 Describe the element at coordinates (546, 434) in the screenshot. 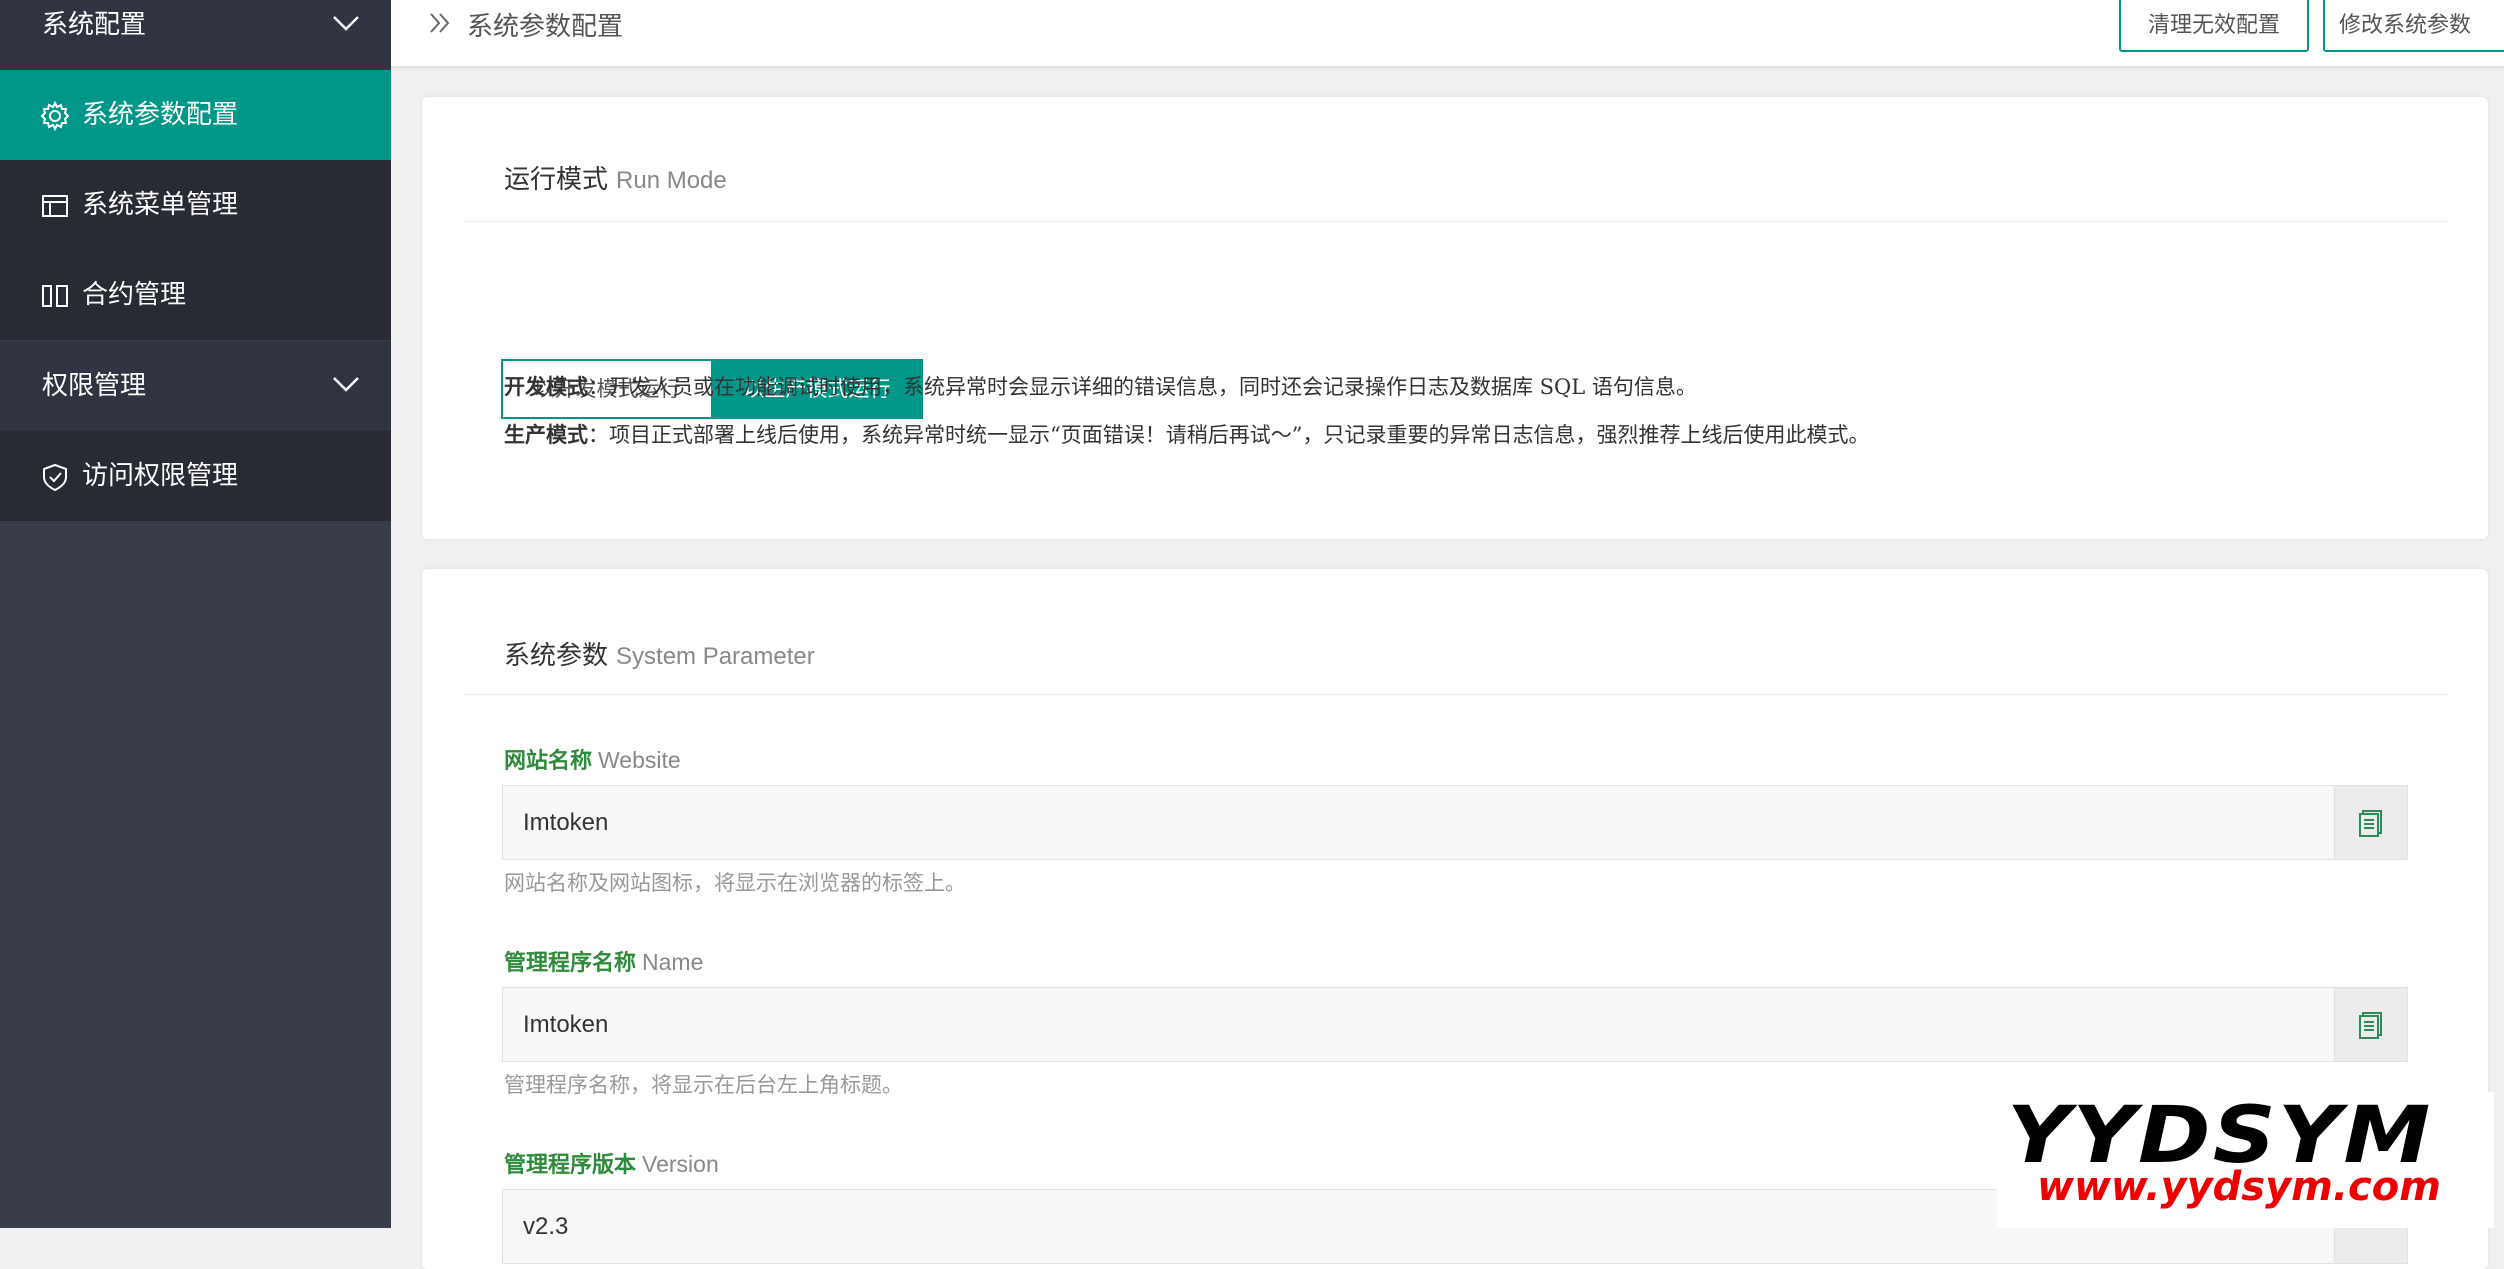

I see `prod-mode-label: 生产模式` at that location.